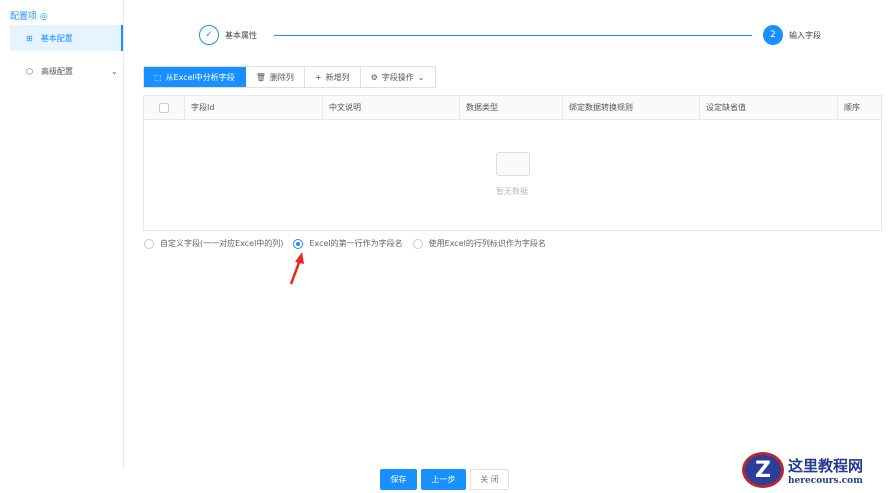 The height and width of the screenshot is (493, 890). I want to click on button-label: 删除列, so click(281, 77).